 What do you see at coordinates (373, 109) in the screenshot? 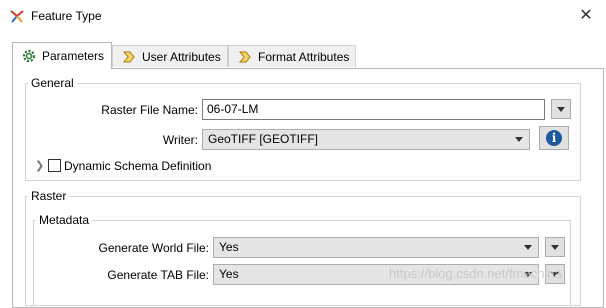
I see `raster-file-name-input: 06-07-LM` at bounding box center [373, 109].